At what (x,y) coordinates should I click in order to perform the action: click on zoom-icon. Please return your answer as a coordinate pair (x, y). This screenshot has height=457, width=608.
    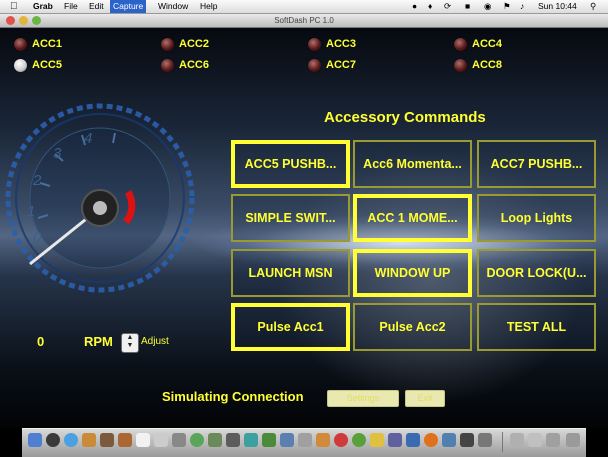
    Looking at the image, I should click on (36, 20).